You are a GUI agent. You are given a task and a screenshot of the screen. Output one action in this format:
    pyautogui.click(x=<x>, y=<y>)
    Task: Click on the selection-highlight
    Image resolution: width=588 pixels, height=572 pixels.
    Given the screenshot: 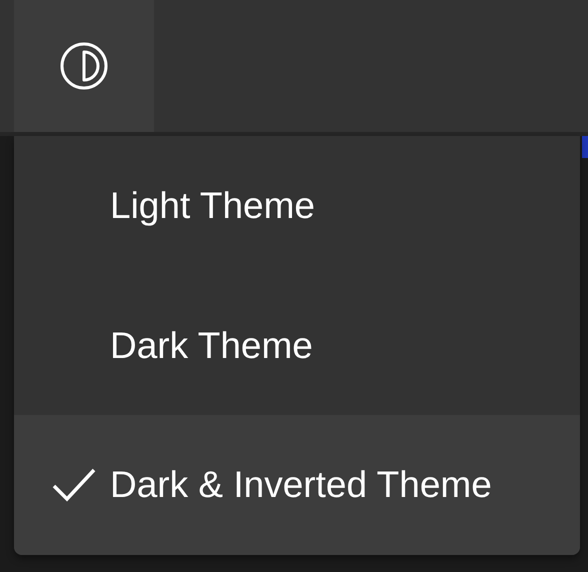 What is the action you would take?
    pyautogui.click(x=585, y=147)
    